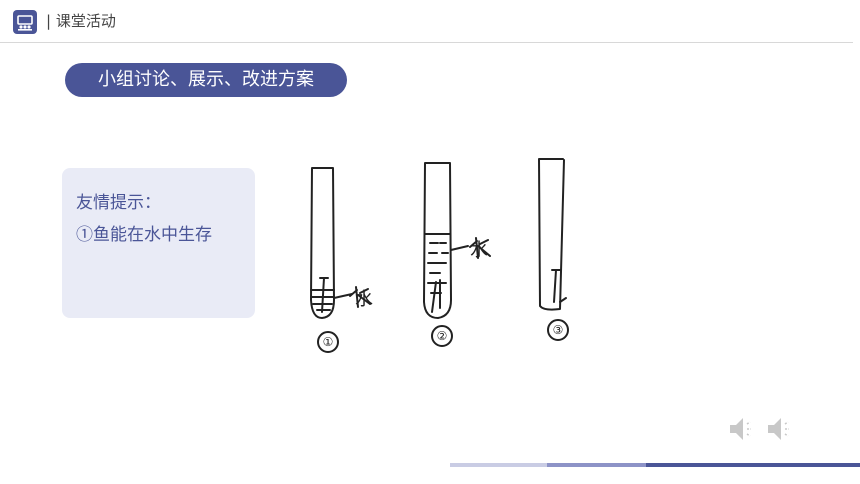 Image resolution: width=860 pixels, height=484 pixels. Describe the element at coordinates (479, 250) in the screenshot. I see `tube-2-label: 水` at that location.